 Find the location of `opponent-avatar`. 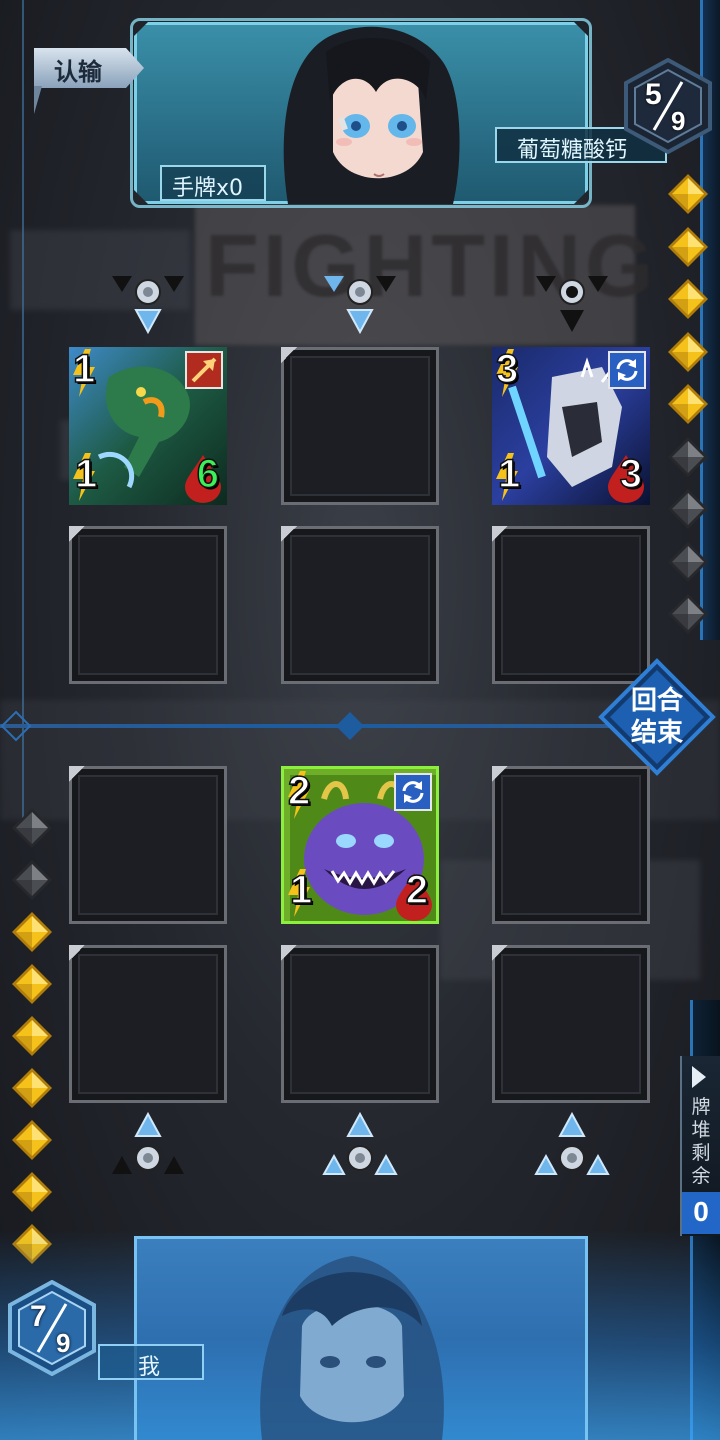

opponent-avatar is located at coordinates (368, 113).